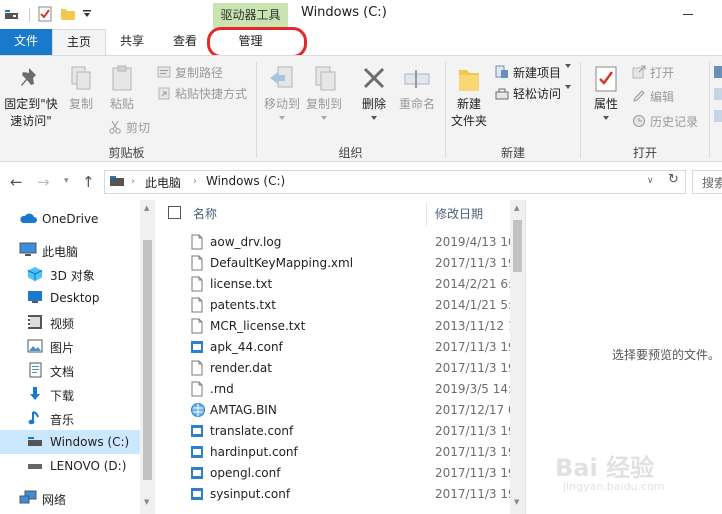 Image resolution: width=722 pixels, height=514 pixels. Describe the element at coordinates (70, 466) in the screenshot. I see `nav-item-lenovo-d: LENOVO (D:)` at that location.